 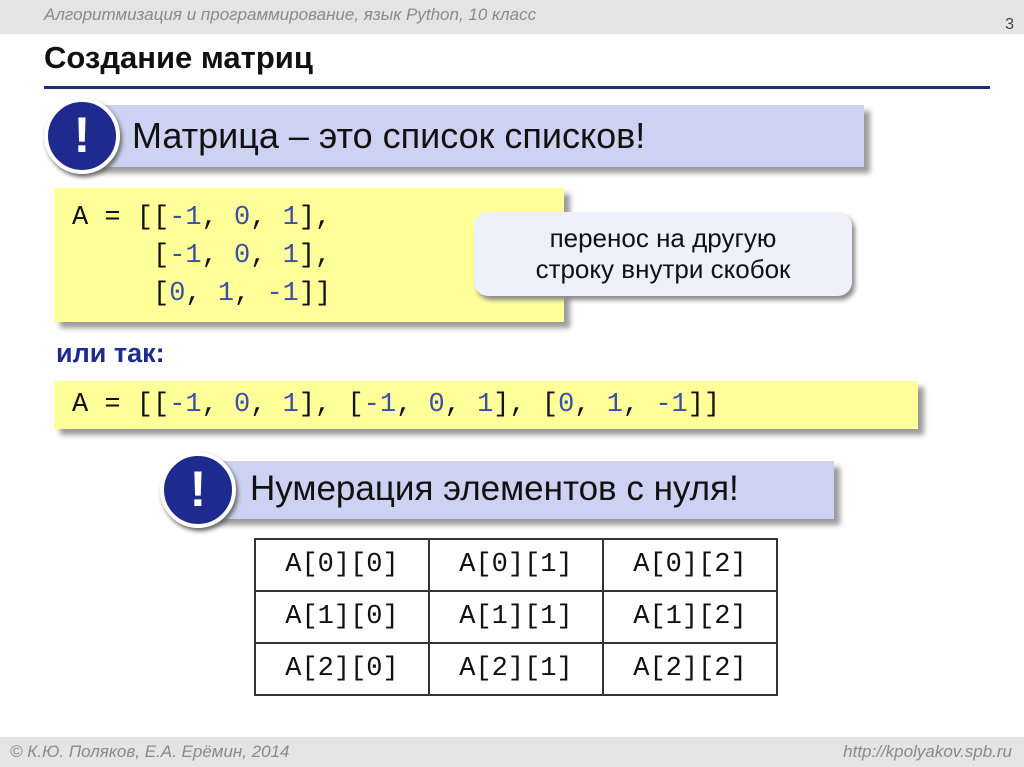 I want to click on table-row: A[0][0] A[0][1] A[0][2], so click(x=516, y=565).